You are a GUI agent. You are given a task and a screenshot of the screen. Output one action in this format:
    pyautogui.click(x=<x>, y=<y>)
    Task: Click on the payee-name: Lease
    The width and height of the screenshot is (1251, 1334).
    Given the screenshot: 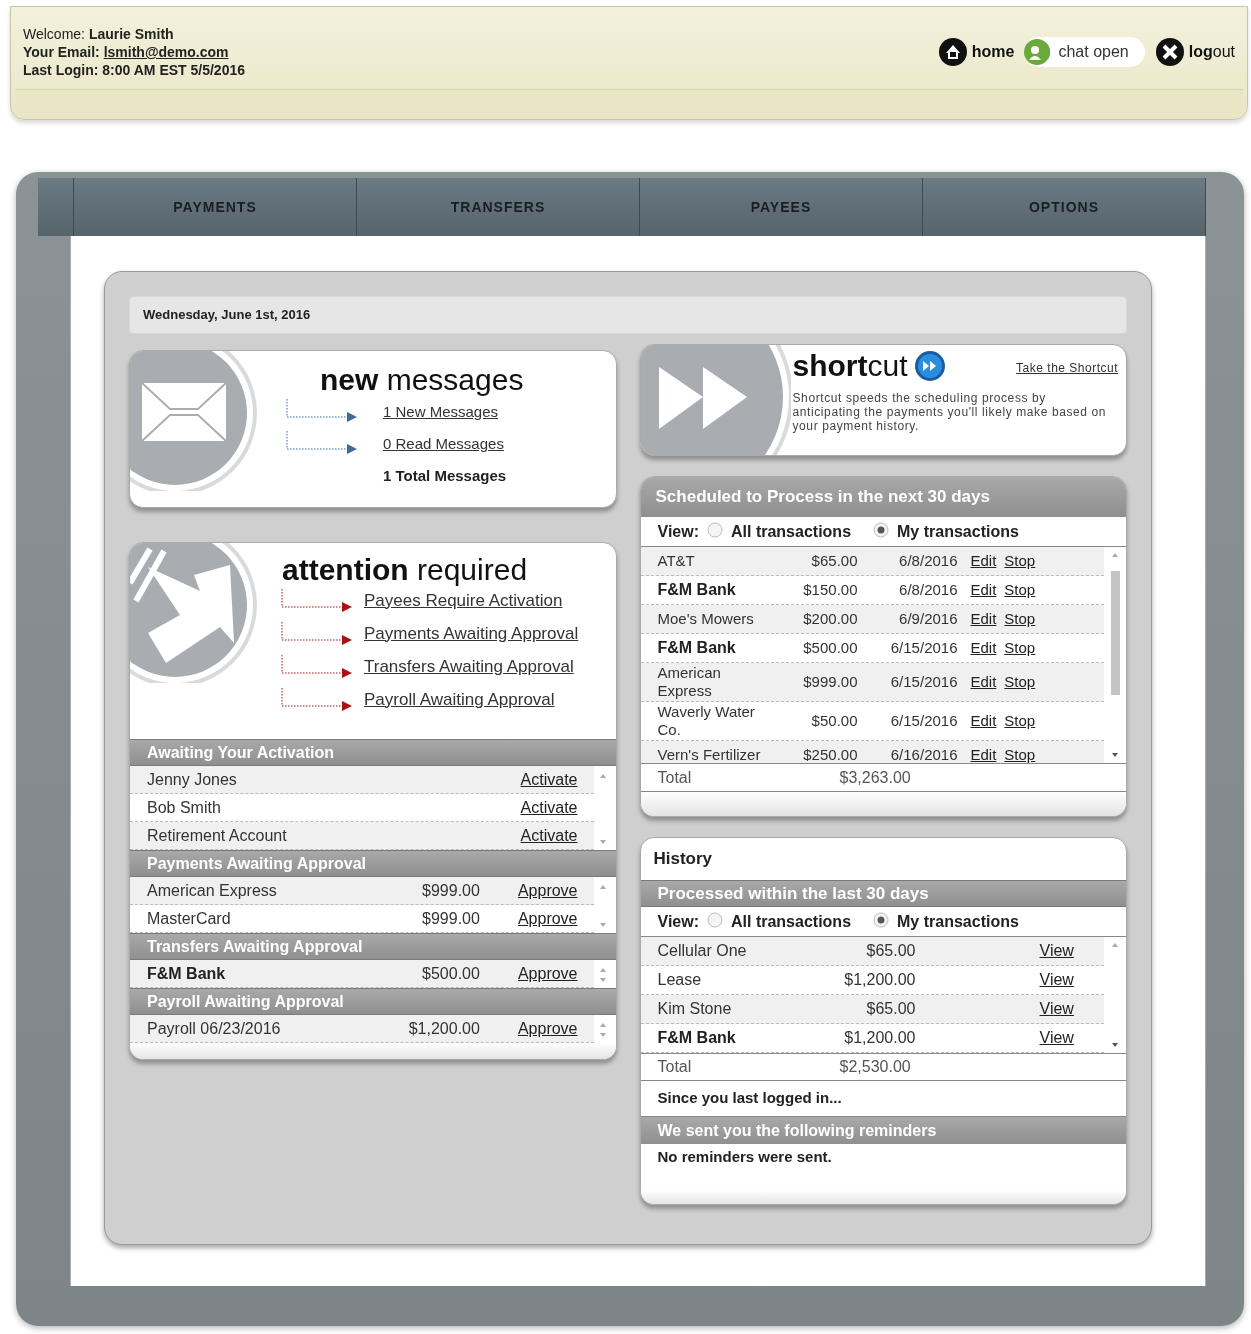 What is the action you would take?
    pyautogui.click(x=680, y=980)
    